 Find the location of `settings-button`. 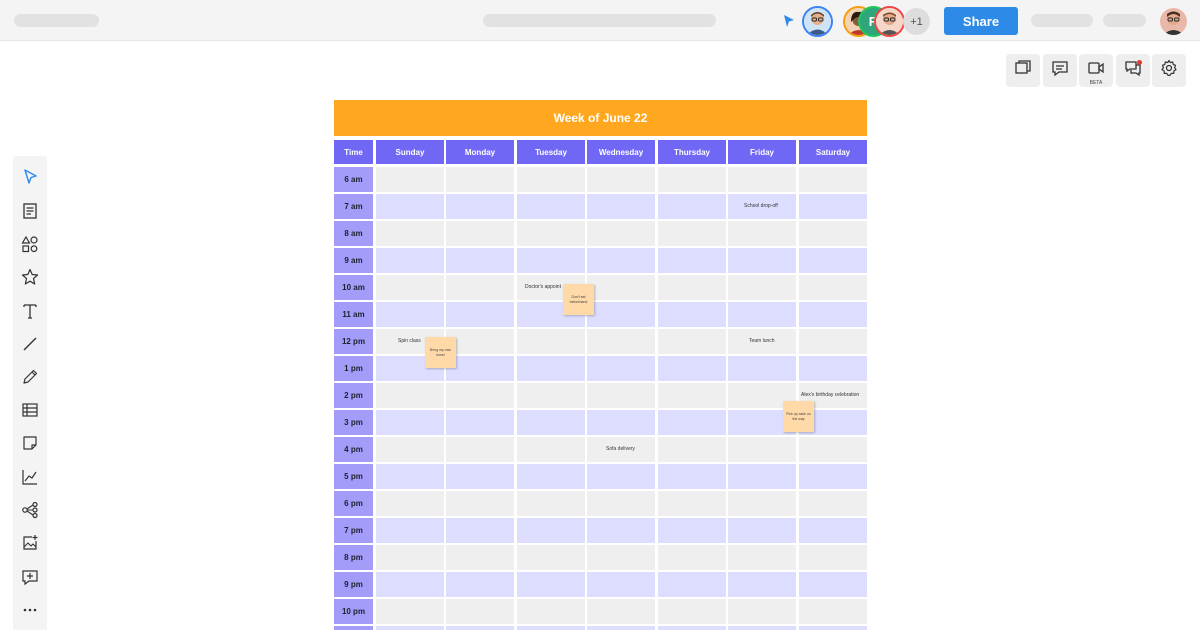

settings-button is located at coordinates (1169, 70).